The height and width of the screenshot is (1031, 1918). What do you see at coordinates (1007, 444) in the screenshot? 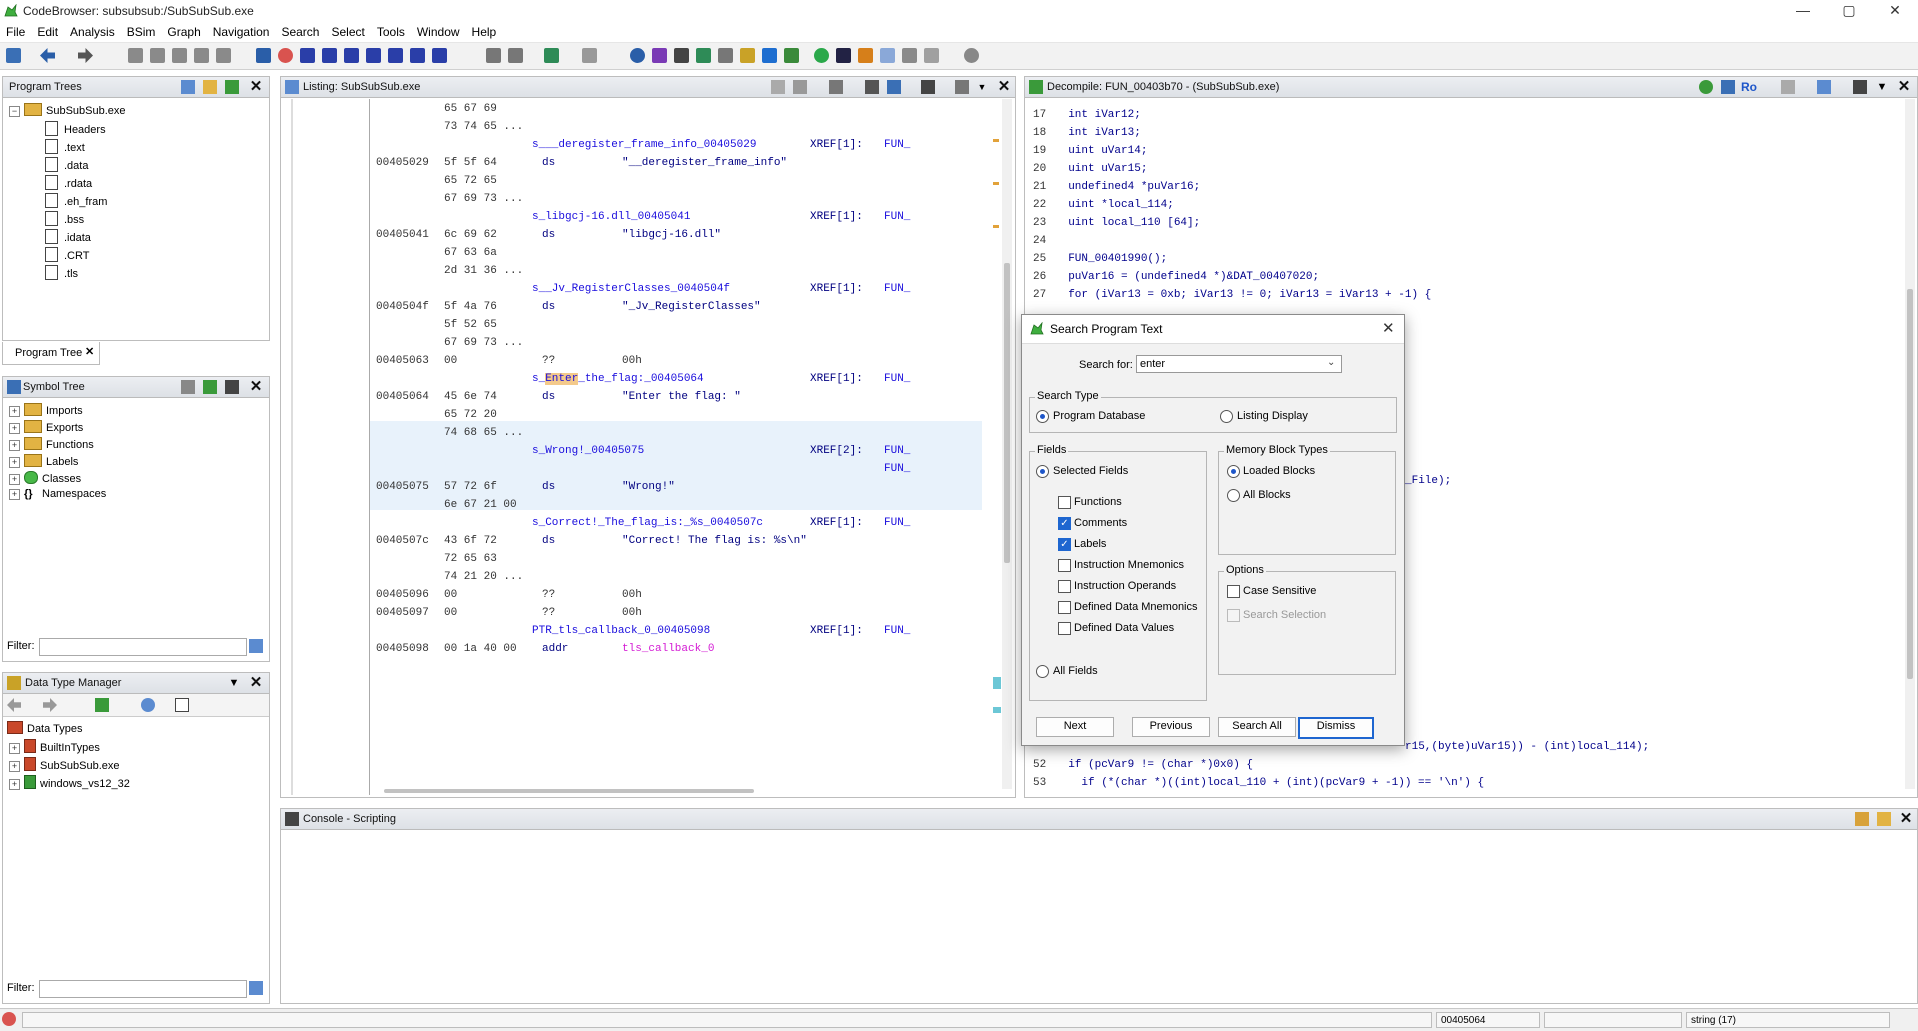
I see `listing-vscroll` at bounding box center [1007, 444].